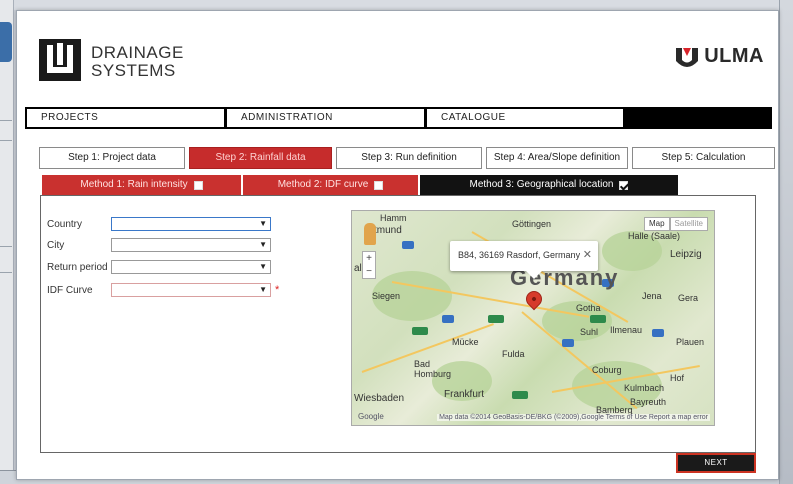 This screenshot has width=793, height=484. What do you see at coordinates (687, 57) in the screenshot?
I see `ulma-mark-icon` at bounding box center [687, 57].